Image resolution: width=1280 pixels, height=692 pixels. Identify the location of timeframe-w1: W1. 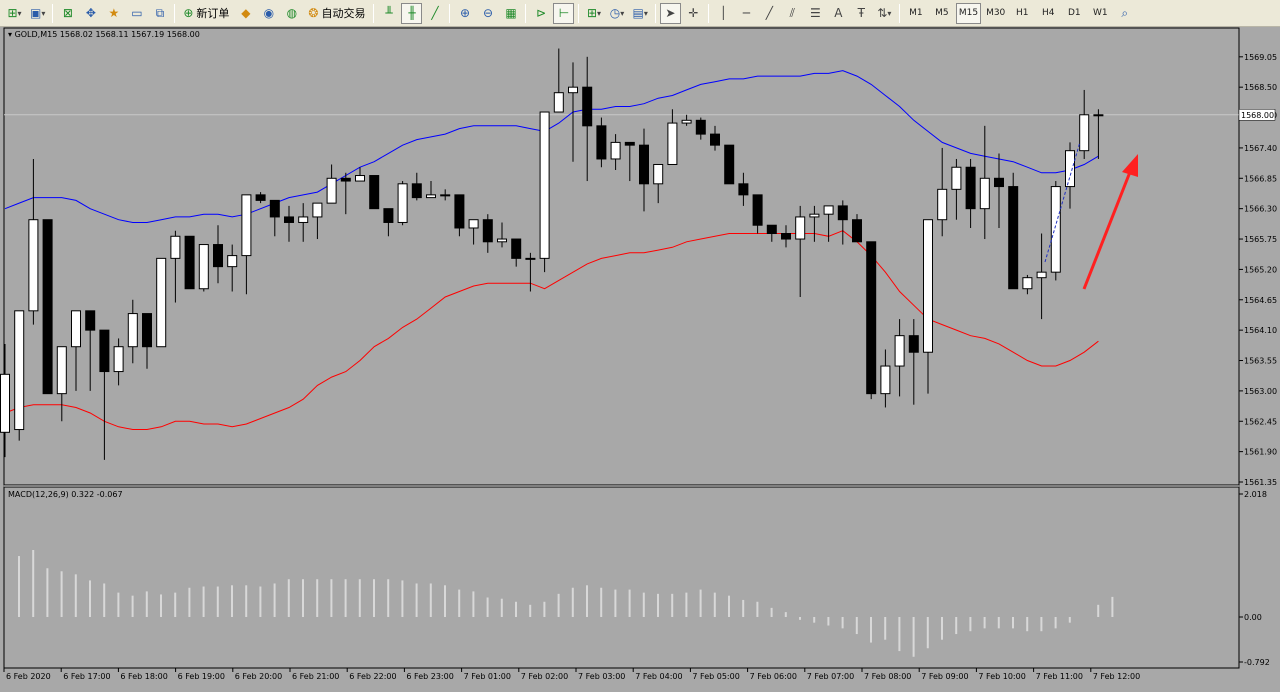
(1100, 13).